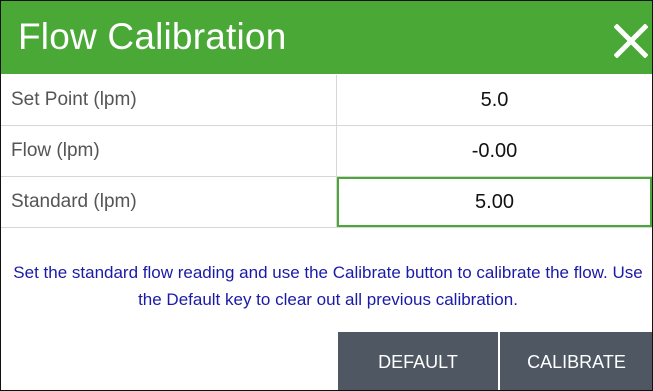 The image size is (653, 391). Describe the element at coordinates (418, 361) in the screenshot. I see `default-button: DEFAULT` at that location.